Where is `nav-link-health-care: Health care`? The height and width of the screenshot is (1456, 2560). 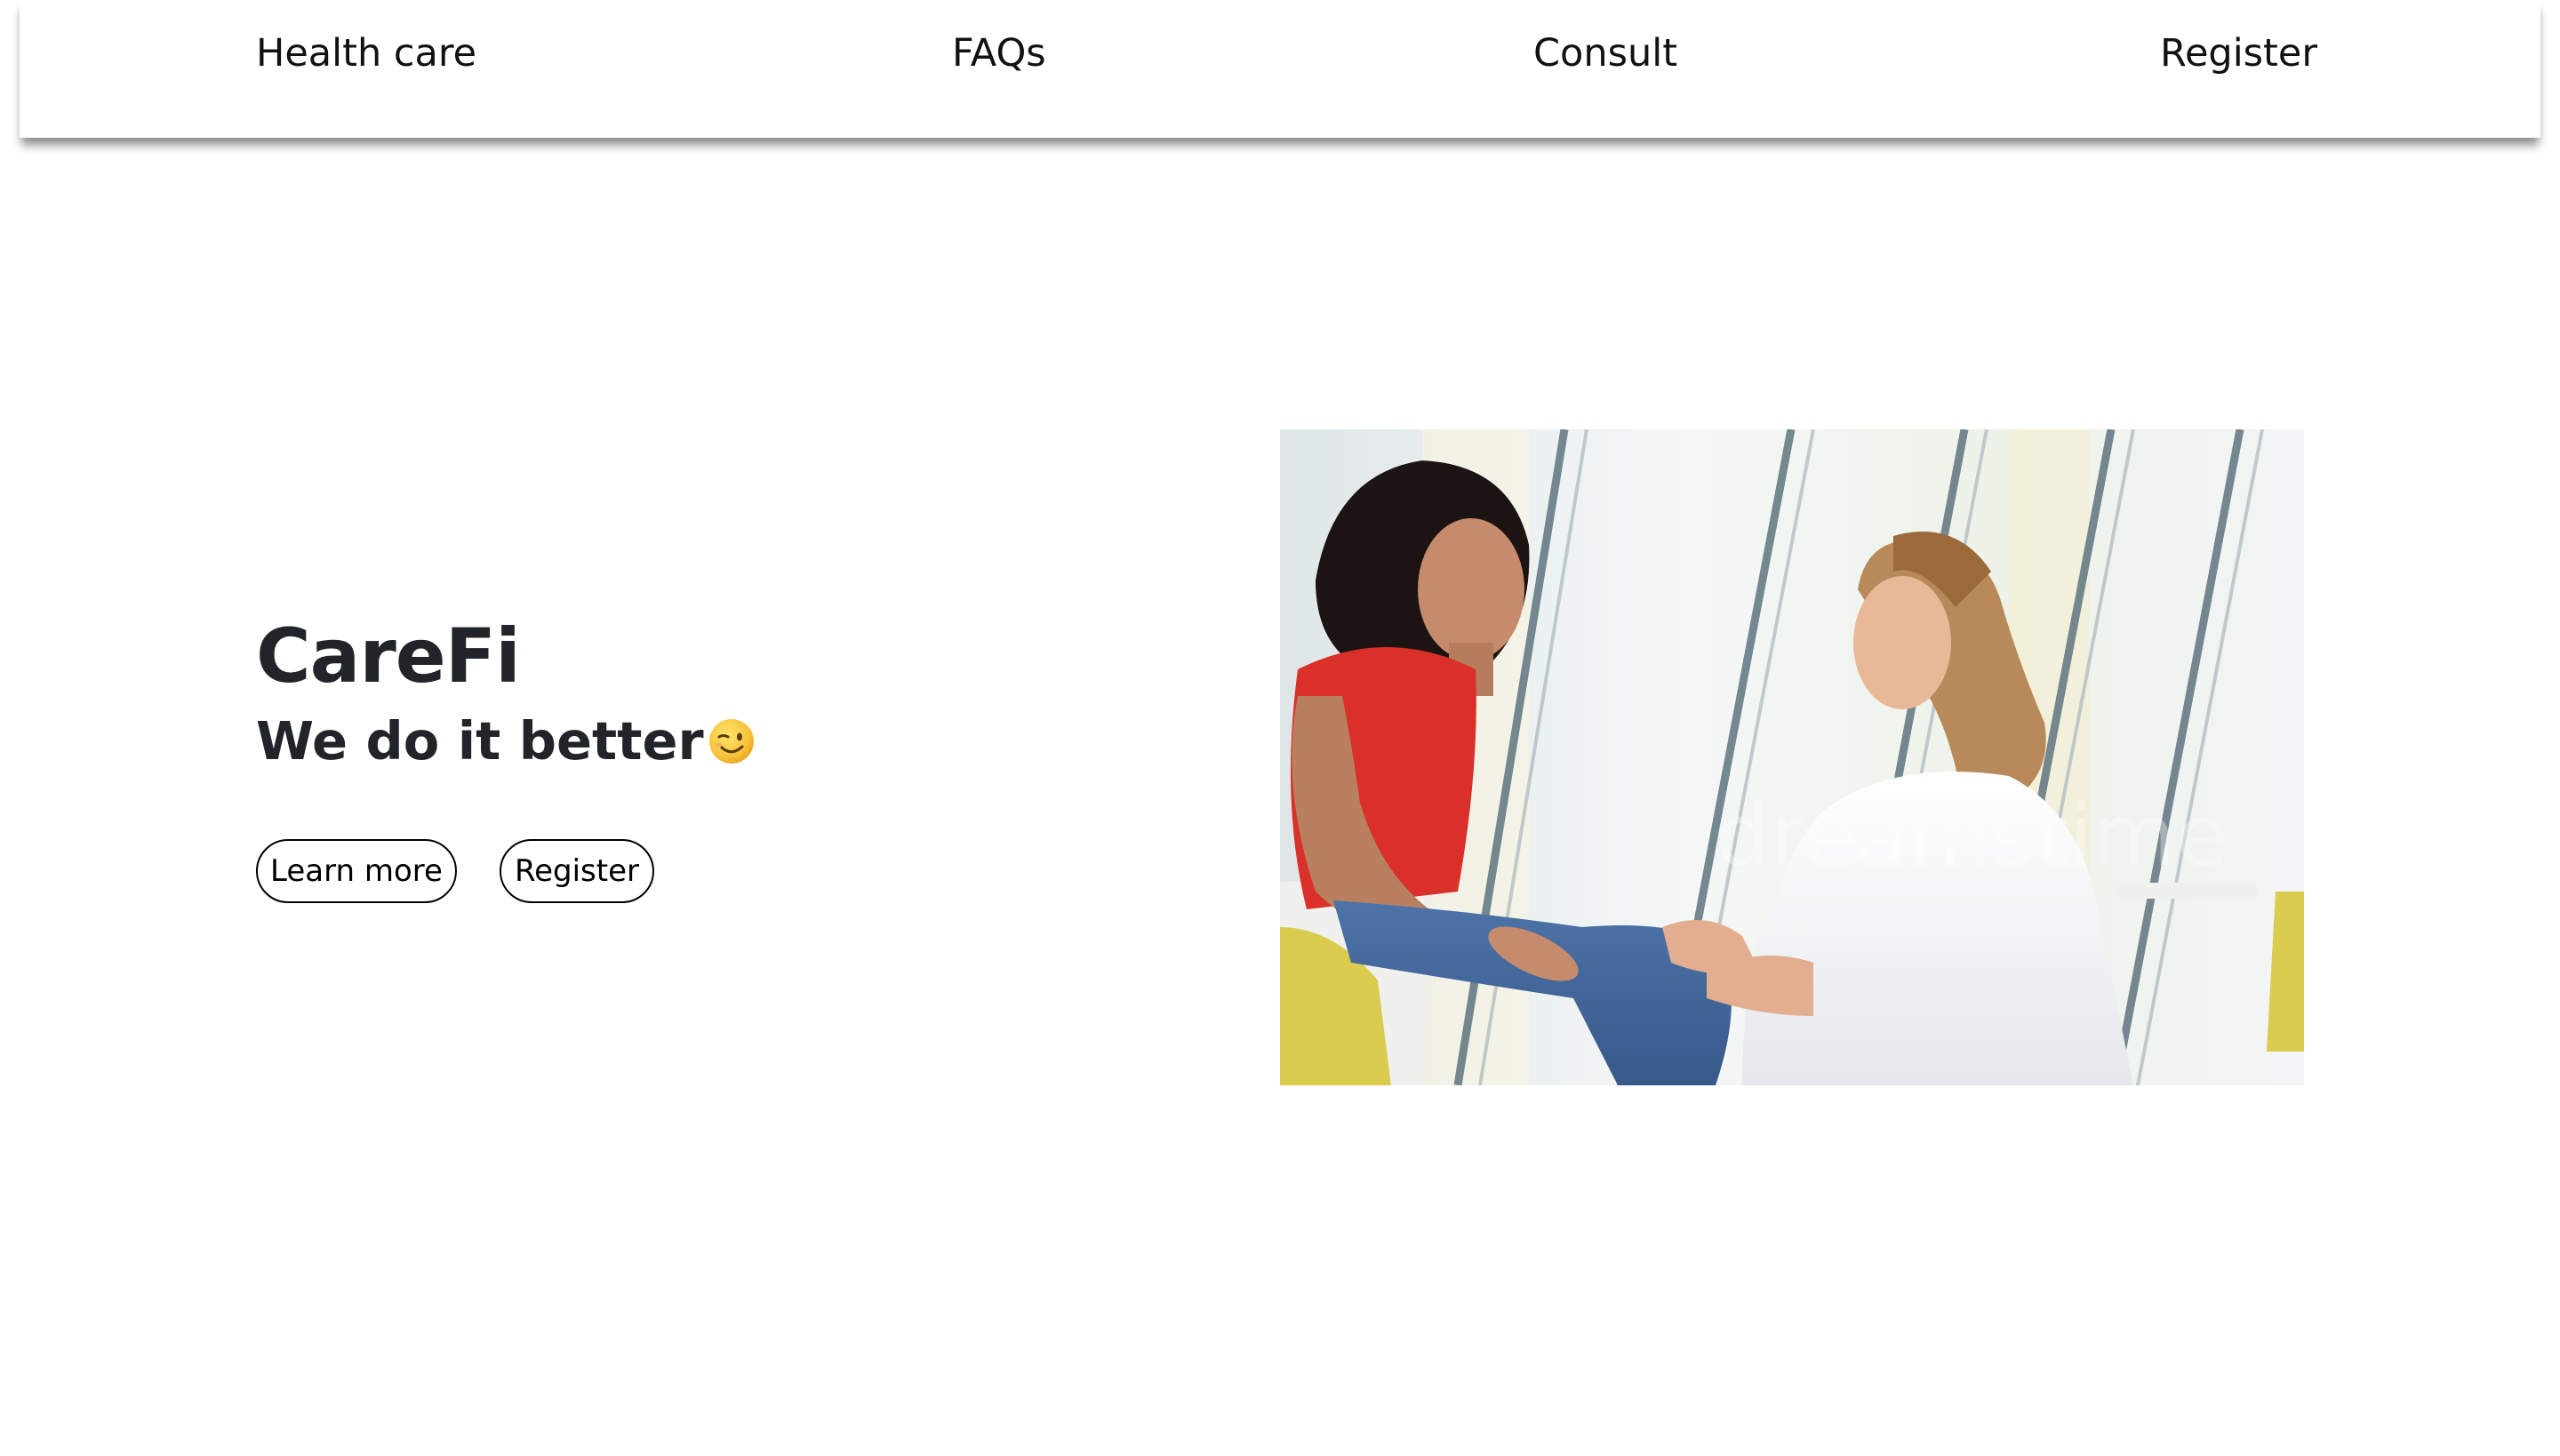 nav-link-health-care: Health care is located at coordinates (366, 53).